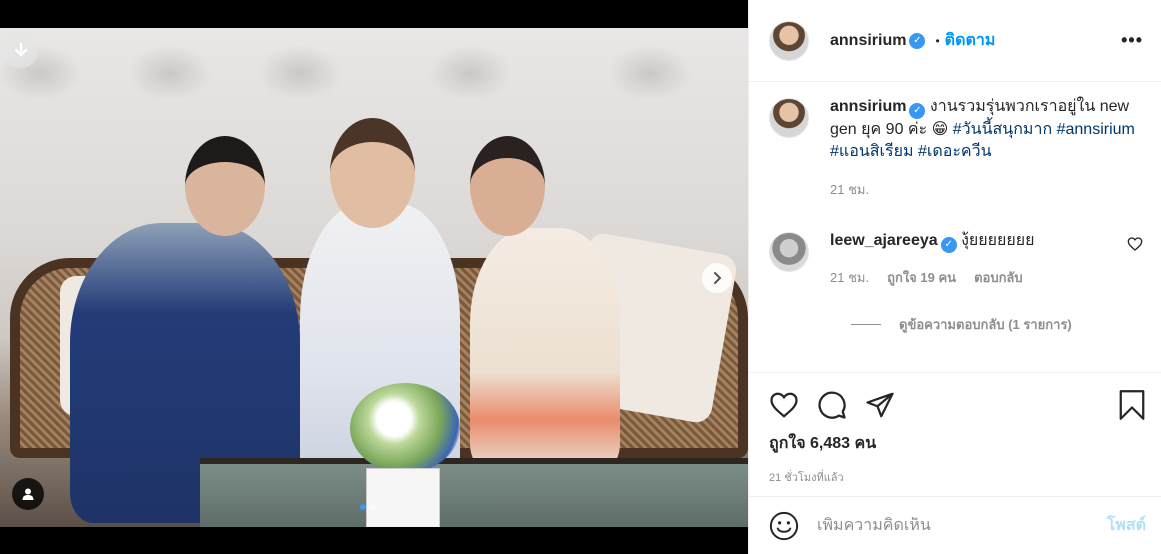 Image resolution: width=1161 pixels, height=554 pixels. Describe the element at coordinates (962, 525) in the screenshot. I see `comment-input` at that location.